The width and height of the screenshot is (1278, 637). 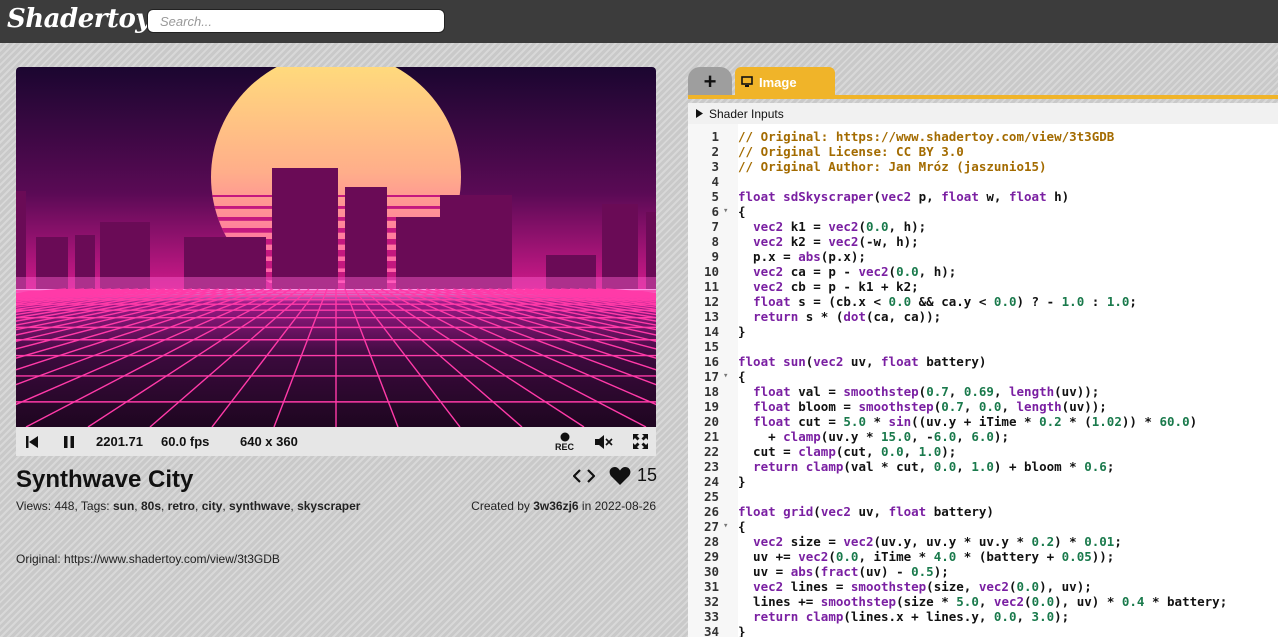 I want to click on line-number: 29, so click(x=711, y=556).